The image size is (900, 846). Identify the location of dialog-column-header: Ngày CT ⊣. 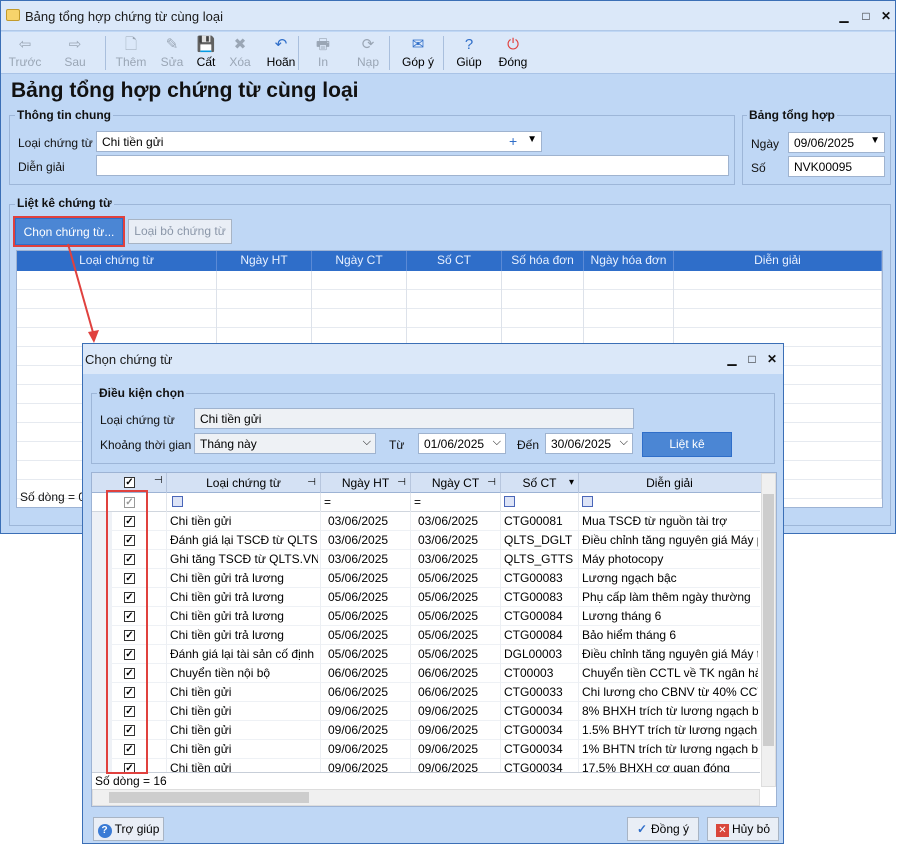
(455, 483).